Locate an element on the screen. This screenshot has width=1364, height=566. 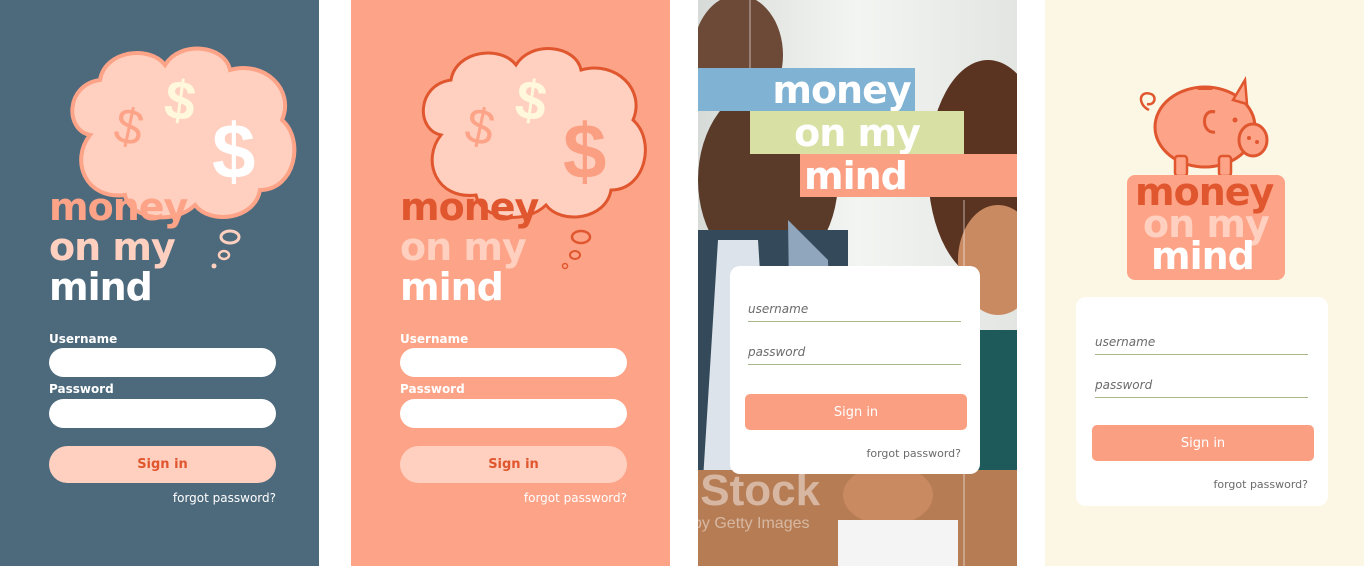
logo-band-blue: money is located at coordinates (806, 89).